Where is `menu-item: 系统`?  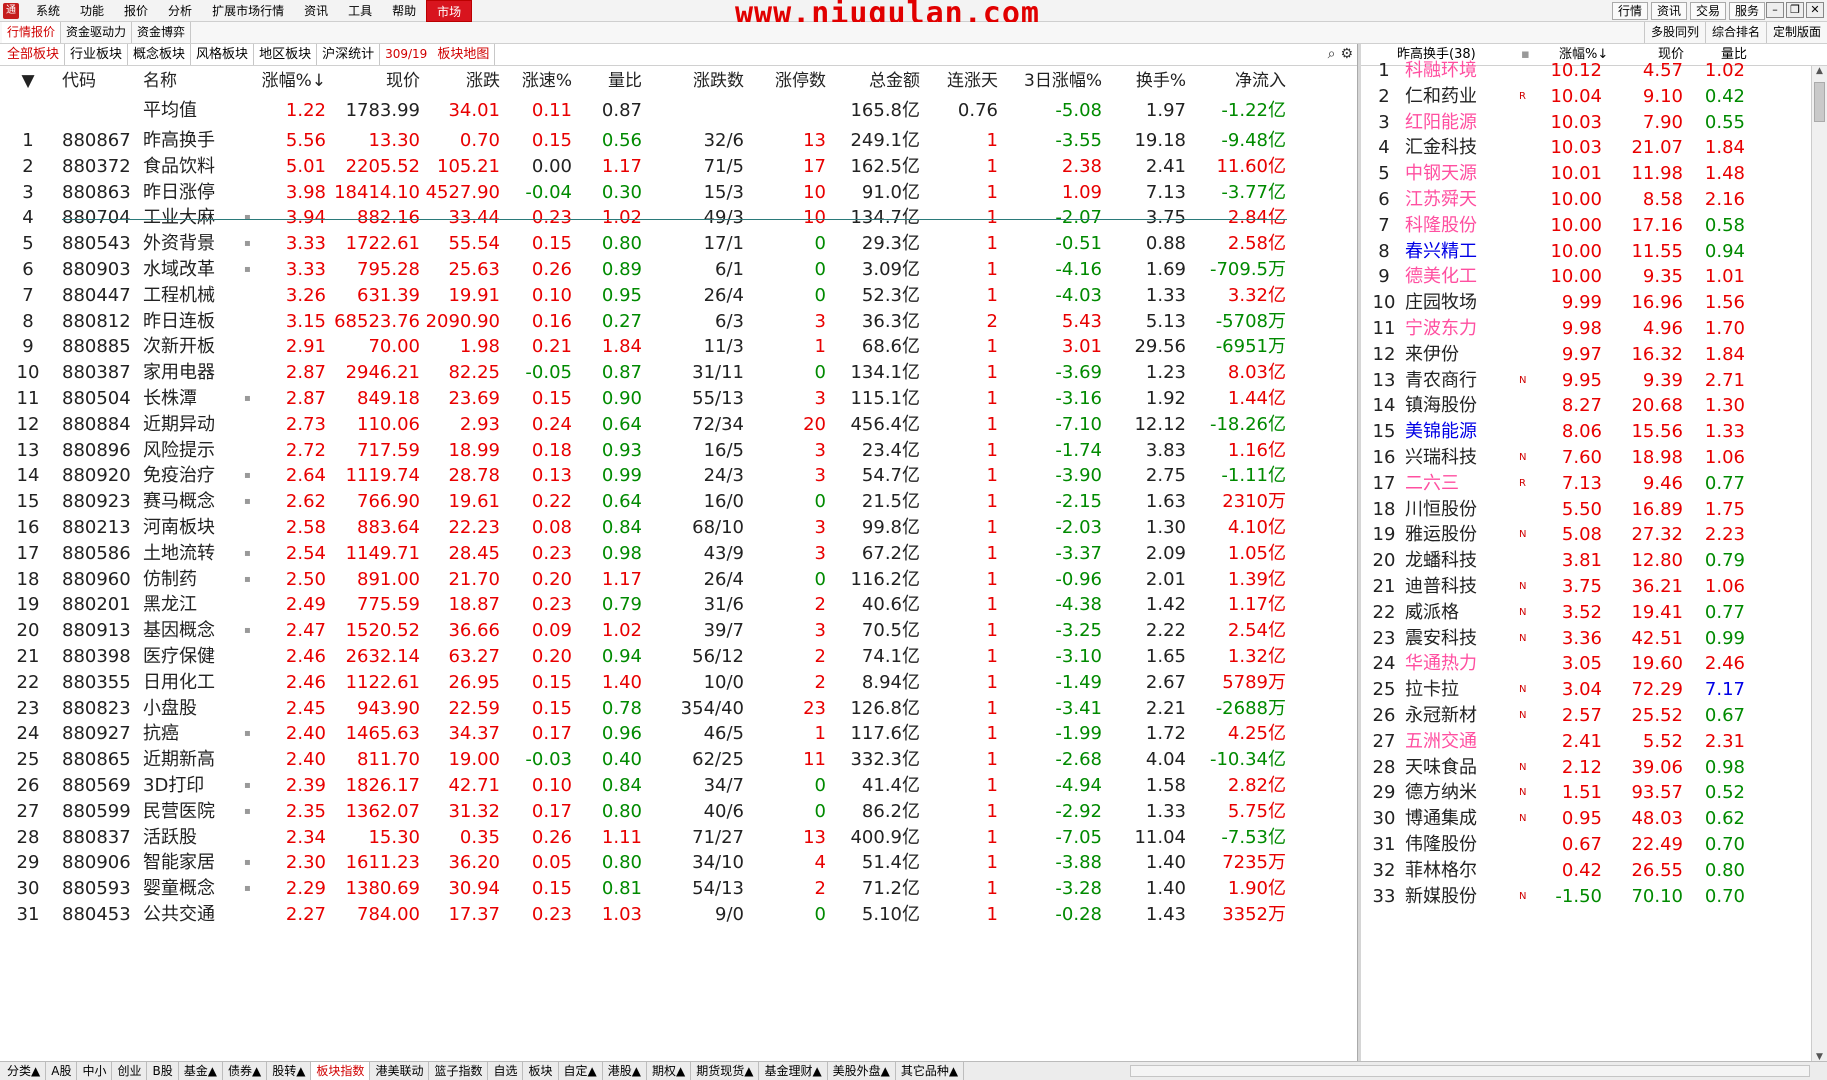 menu-item: 系统 is located at coordinates (48, 11).